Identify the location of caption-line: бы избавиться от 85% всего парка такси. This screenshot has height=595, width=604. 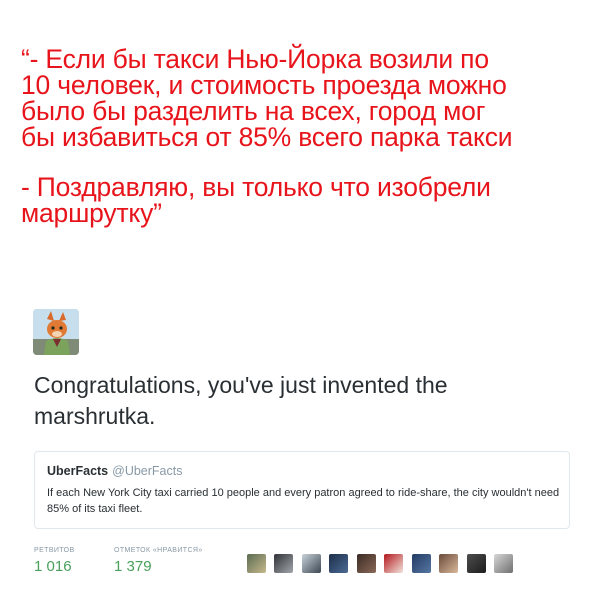
(267, 137).